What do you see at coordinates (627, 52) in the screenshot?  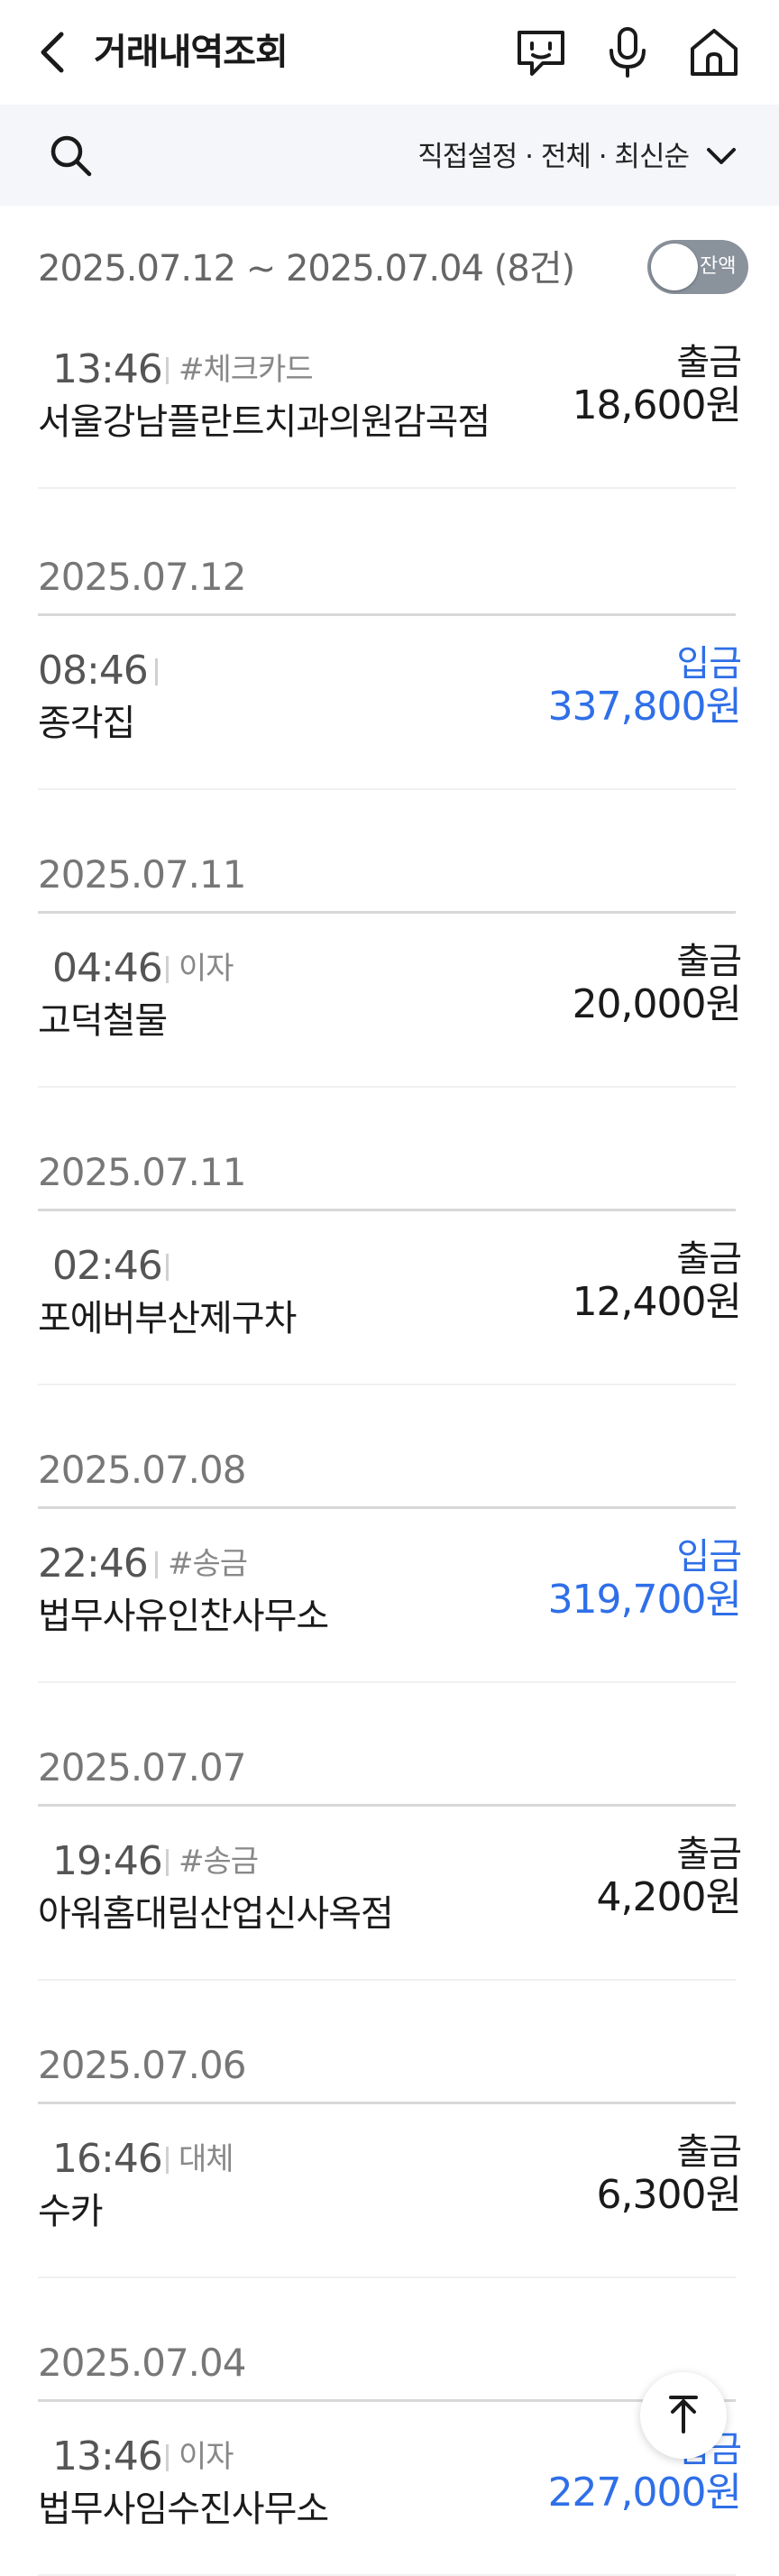 I see `microphone-icon` at bounding box center [627, 52].